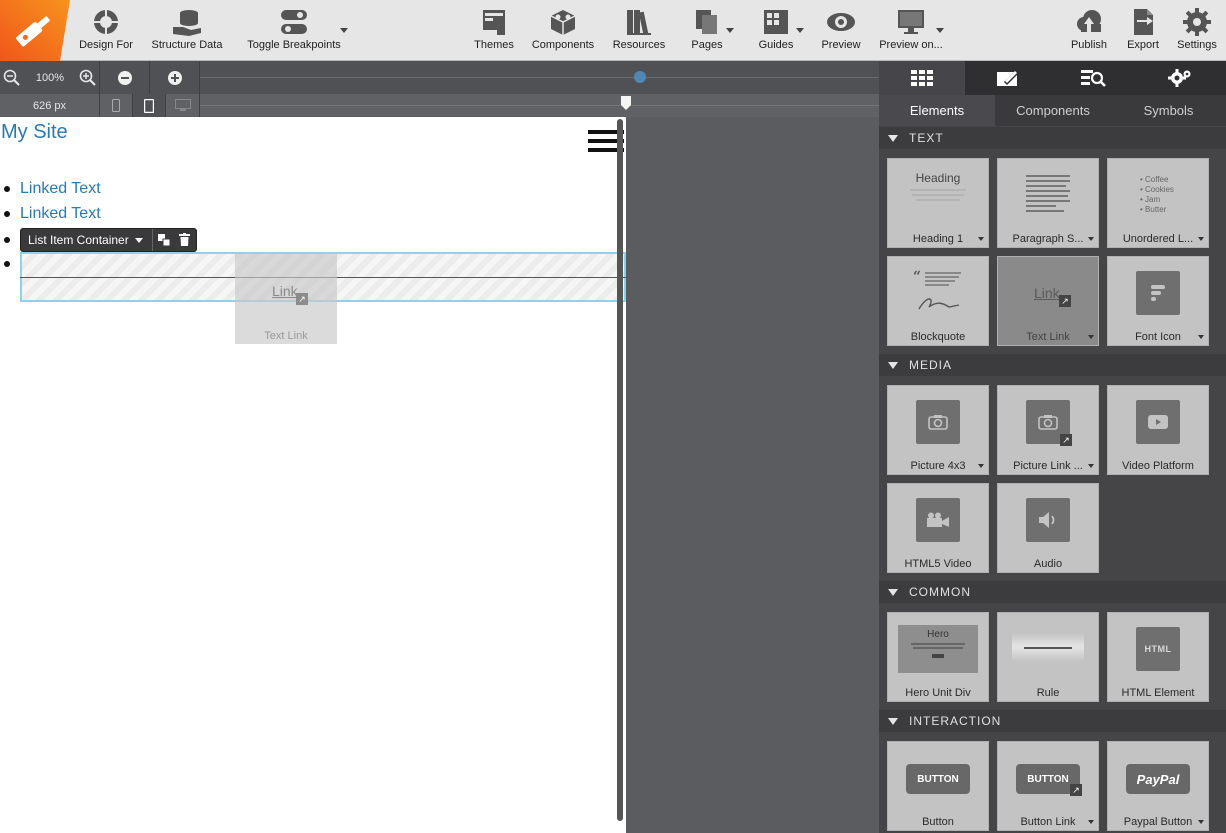 The height and width of the screenshot is (833, 1226). What do you see at coordinates (1048, 693) in the screenshot?
I see `rule-label: Rule` at bounding box center [1048, 693].